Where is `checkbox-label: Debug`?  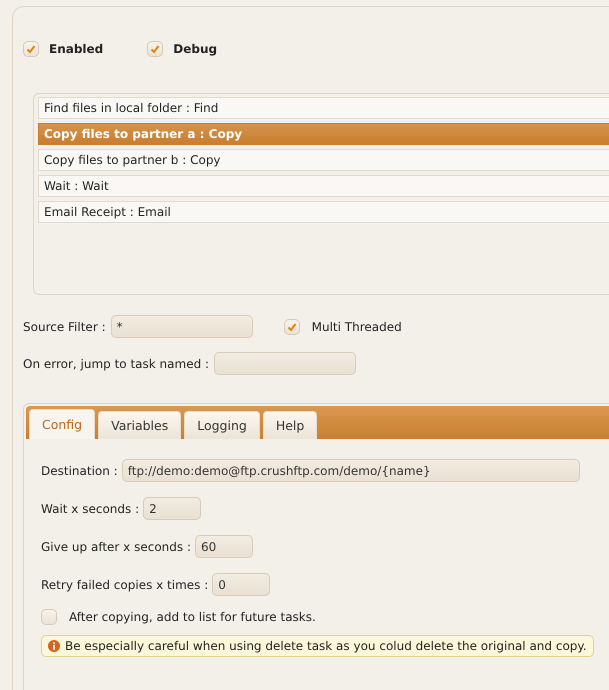
checkbox-label: Debug is located at coordinates (195, 49).